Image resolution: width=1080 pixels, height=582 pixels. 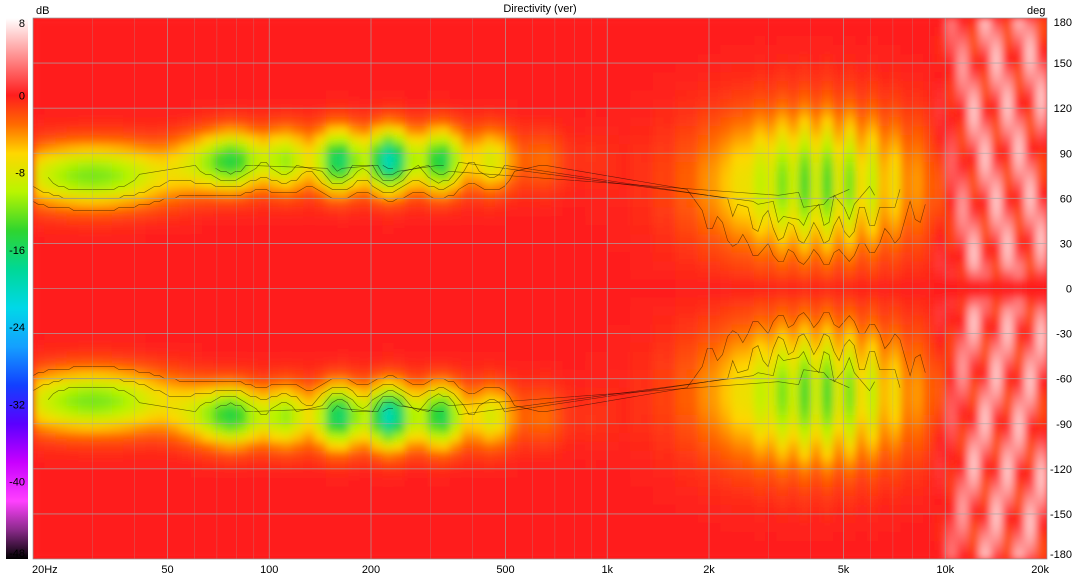 What do you see at coordinates (1066, 199) in the screenshot?
I see `y-tick-label: 60` at bounding box center [1066, 199].